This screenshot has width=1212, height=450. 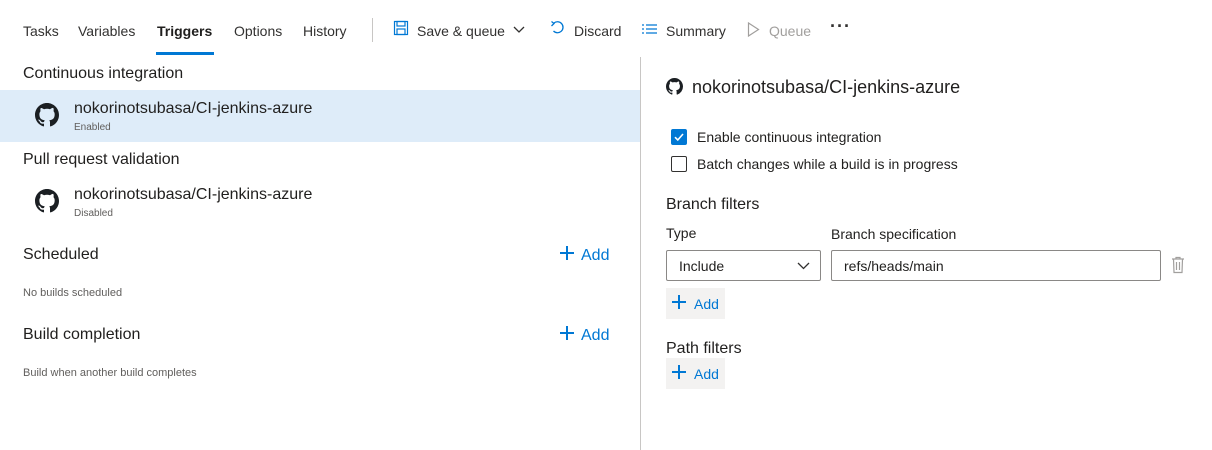 I want to click on branch-filters-heading: Branch filters, so click(x=713, y=204).